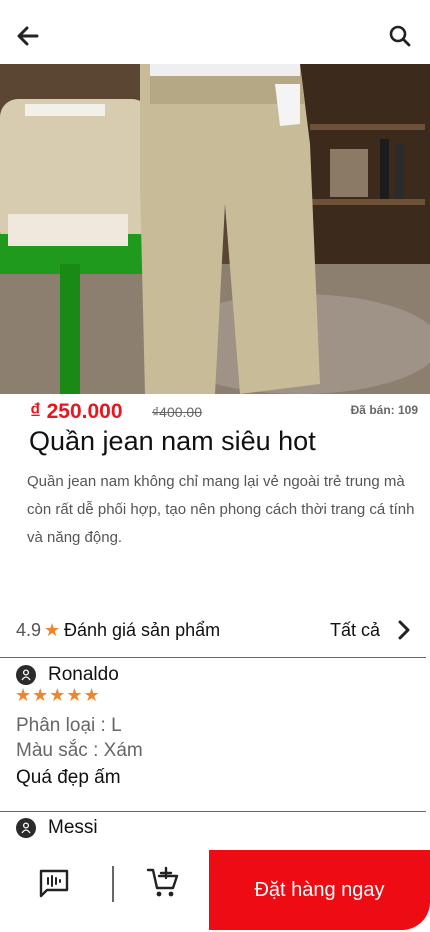 The width and height of the screenshot is (430, 932). Describe the element at coordinates (52, 630) in the screenshot. I see `star-icon: ★` at that location.